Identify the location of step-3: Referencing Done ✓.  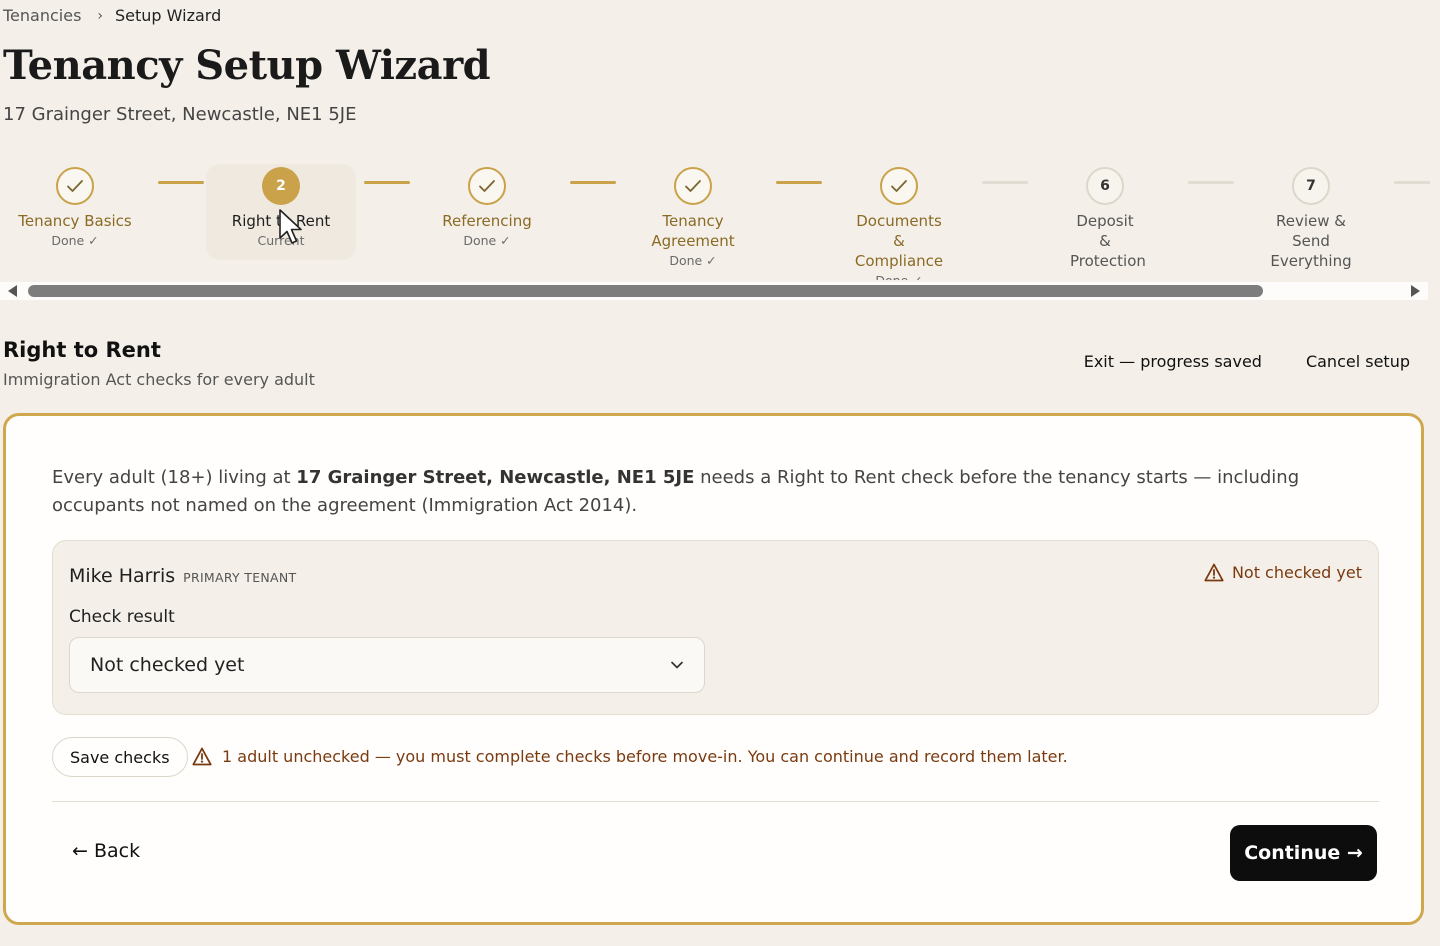
(487, 206).